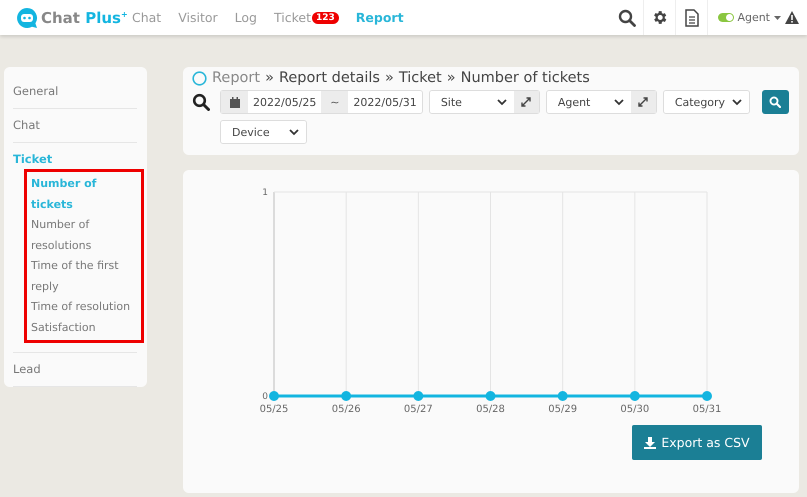  What do you see at coordinates (329, 78) in the screenshot?
I see `breadcrumb-item: Report details` at bounding box center [329, 78].